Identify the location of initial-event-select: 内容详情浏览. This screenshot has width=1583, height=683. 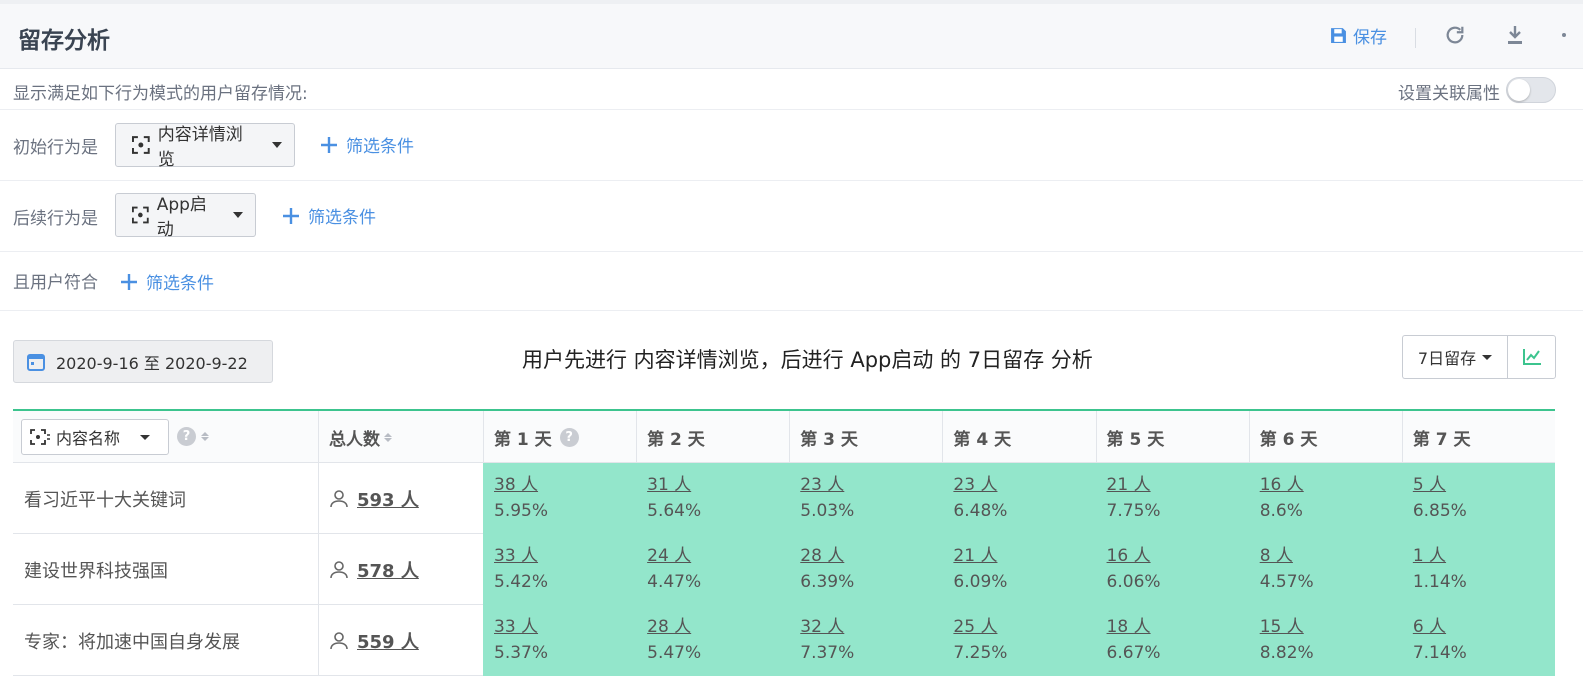
(205, 146).